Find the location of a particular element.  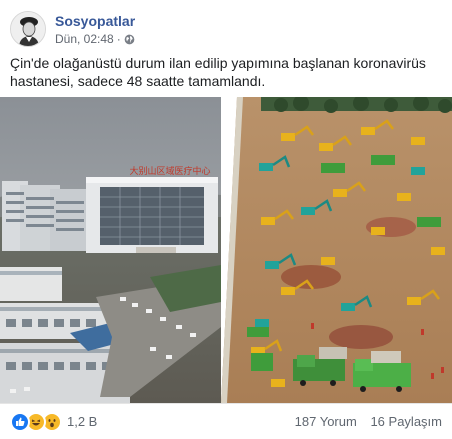

reaction-count: 1,2 B is located at coordinates (82, 421).